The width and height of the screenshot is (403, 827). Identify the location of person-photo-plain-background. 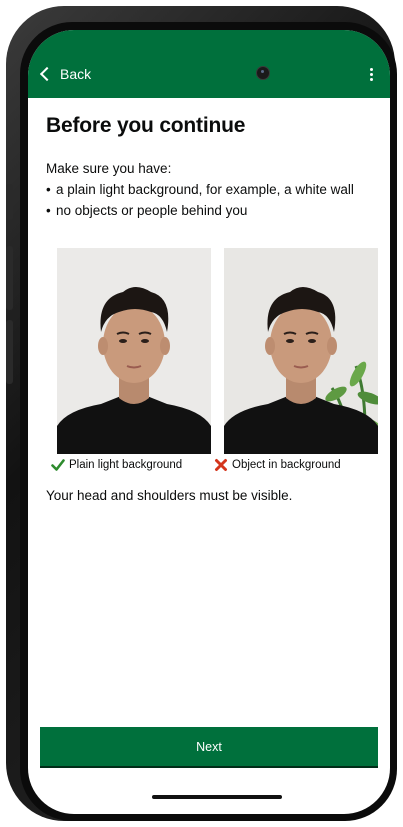
(134, 351).